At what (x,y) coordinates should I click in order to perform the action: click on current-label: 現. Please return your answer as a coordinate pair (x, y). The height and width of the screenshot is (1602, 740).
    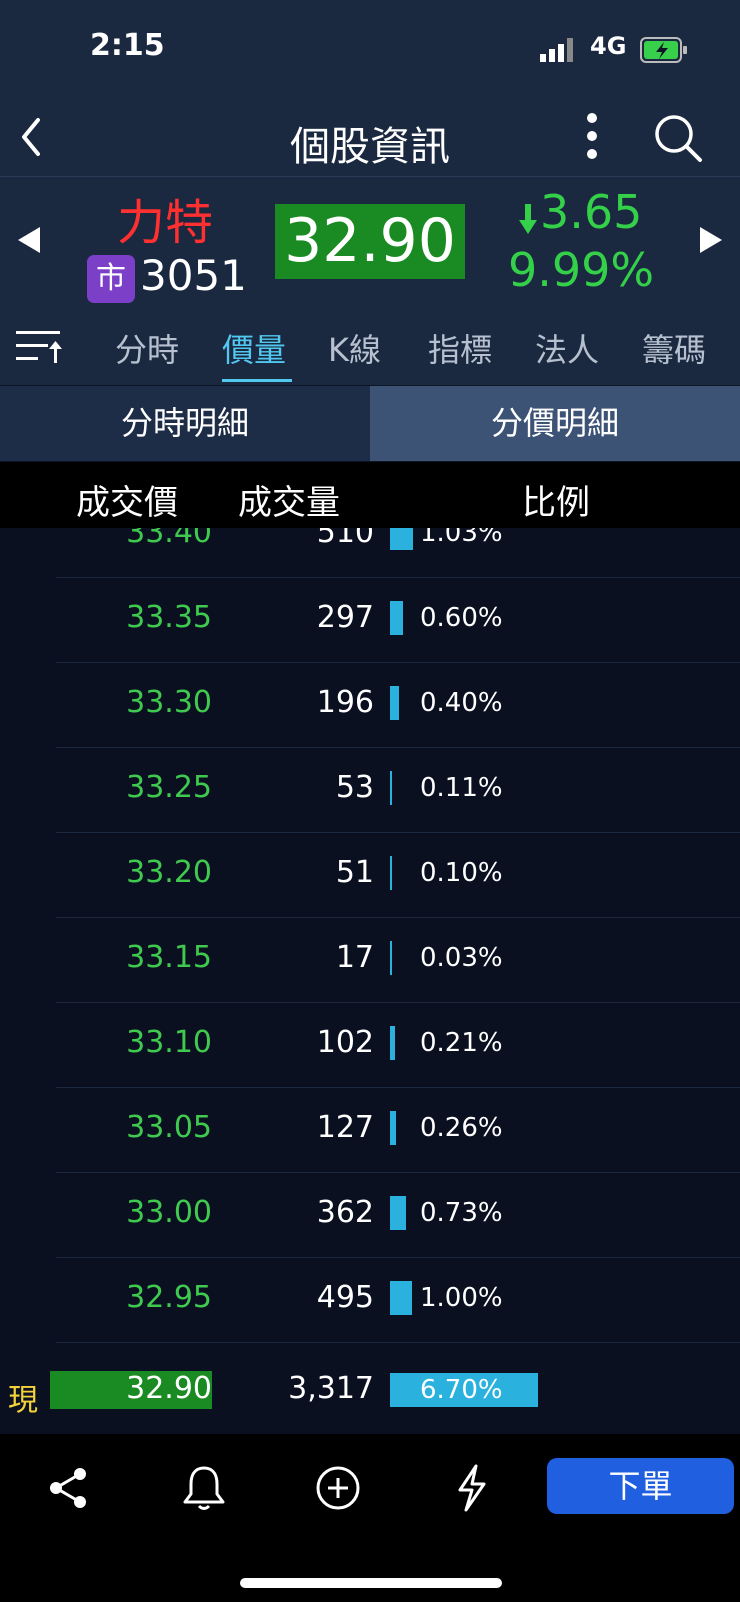
    Looking at the image, I should click on (23, 1400).